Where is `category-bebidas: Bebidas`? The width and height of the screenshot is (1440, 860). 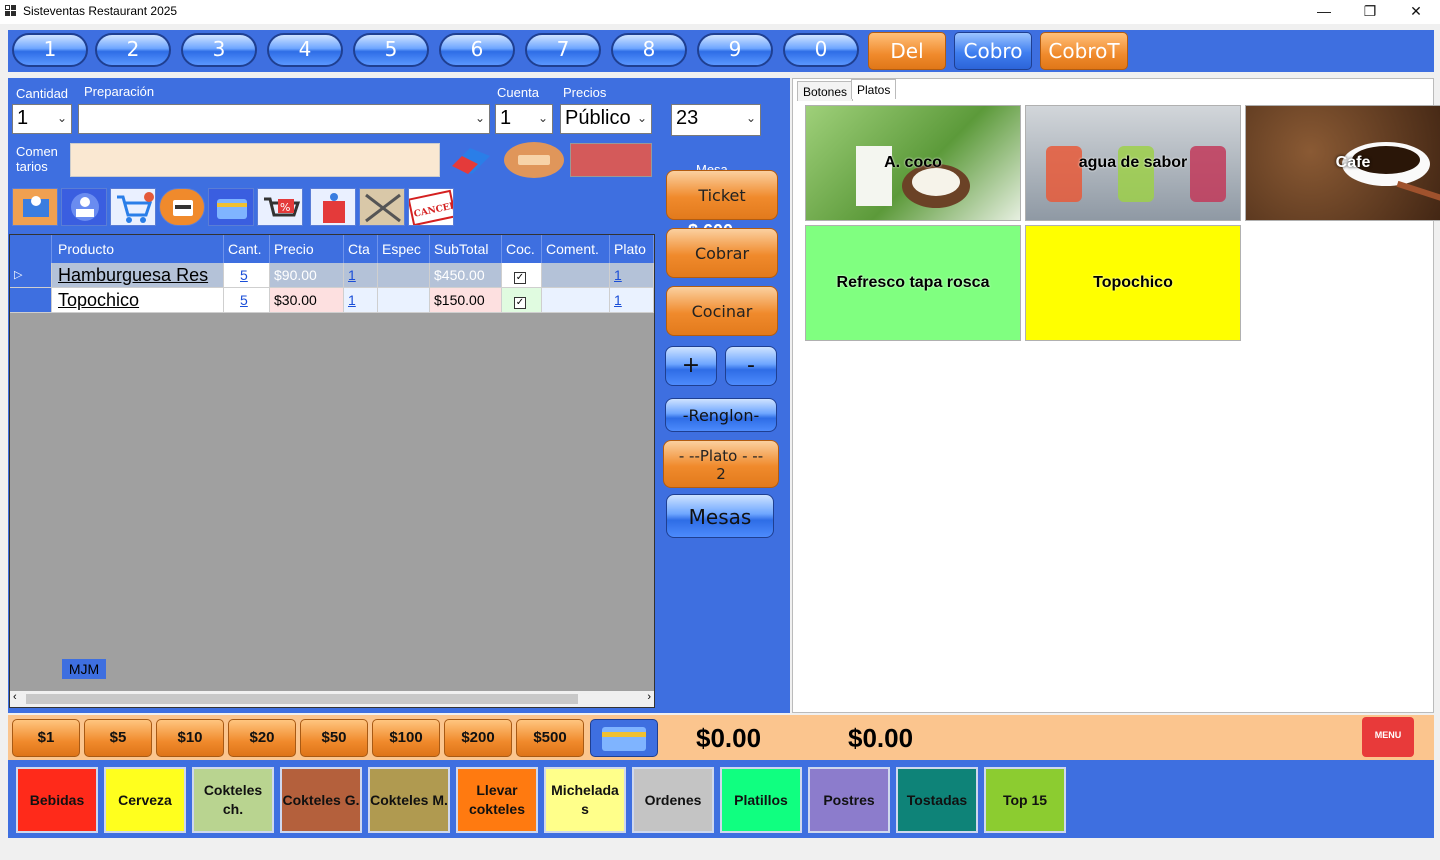 category-bebidas: Bebidas is located at coordinates (57, 800).